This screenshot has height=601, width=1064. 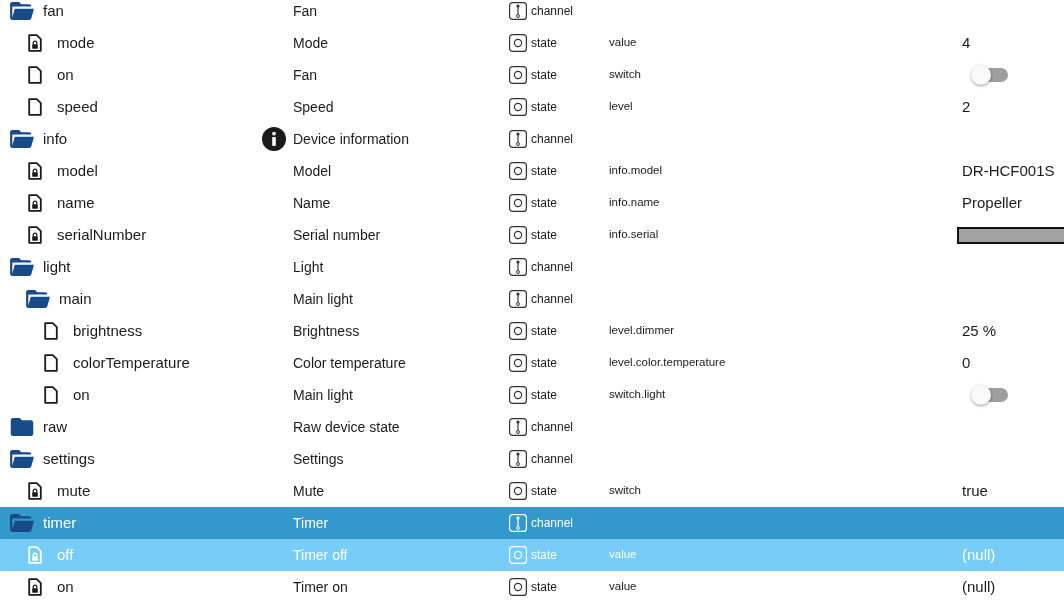 What do you see at coordinates (60, 523) in the screenshot?
I see `object-id: timer` at bounding box center [60, 523].